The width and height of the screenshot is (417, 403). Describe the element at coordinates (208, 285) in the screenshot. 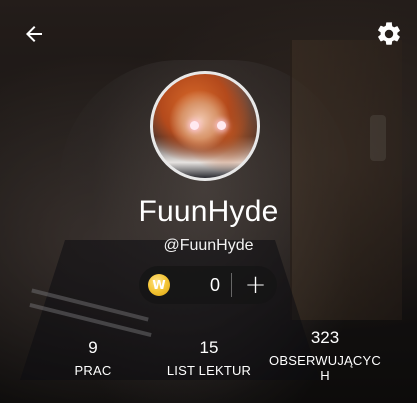

I see `coin-balance-pill: W 0 +` at that location.